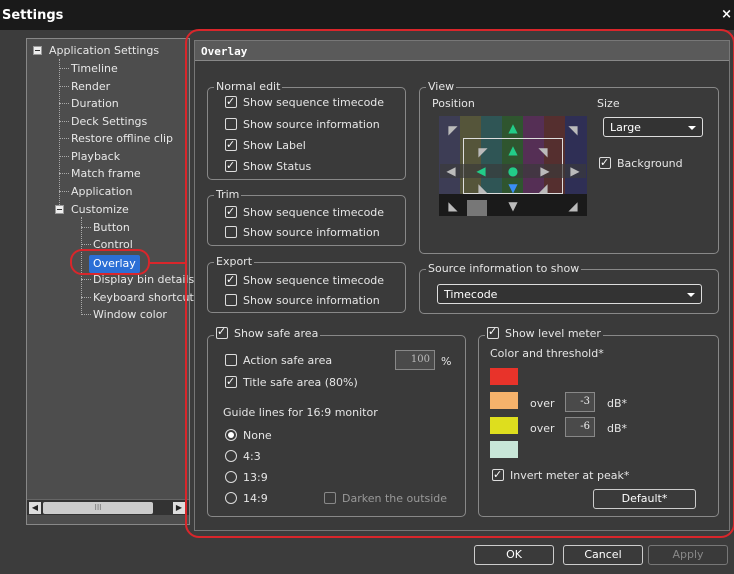 The width and height of the screenshot is (734, 574). Describe the element at coordinates (573, 206) in the screenshot. I see `position-bottom-right-icon: ◢` at that location.